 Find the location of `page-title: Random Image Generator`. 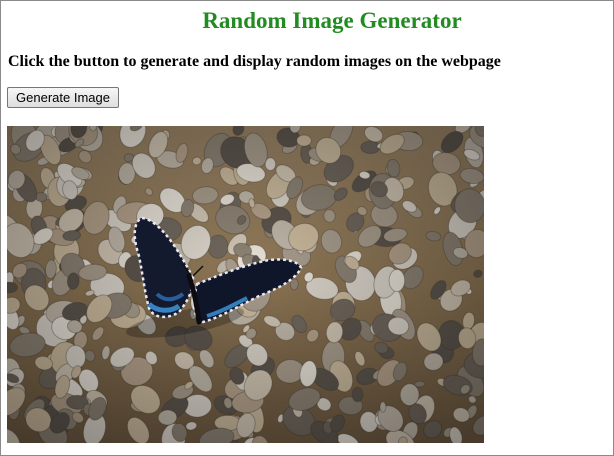

page-title: Random Image Generator is located at coordinates (332, 20).